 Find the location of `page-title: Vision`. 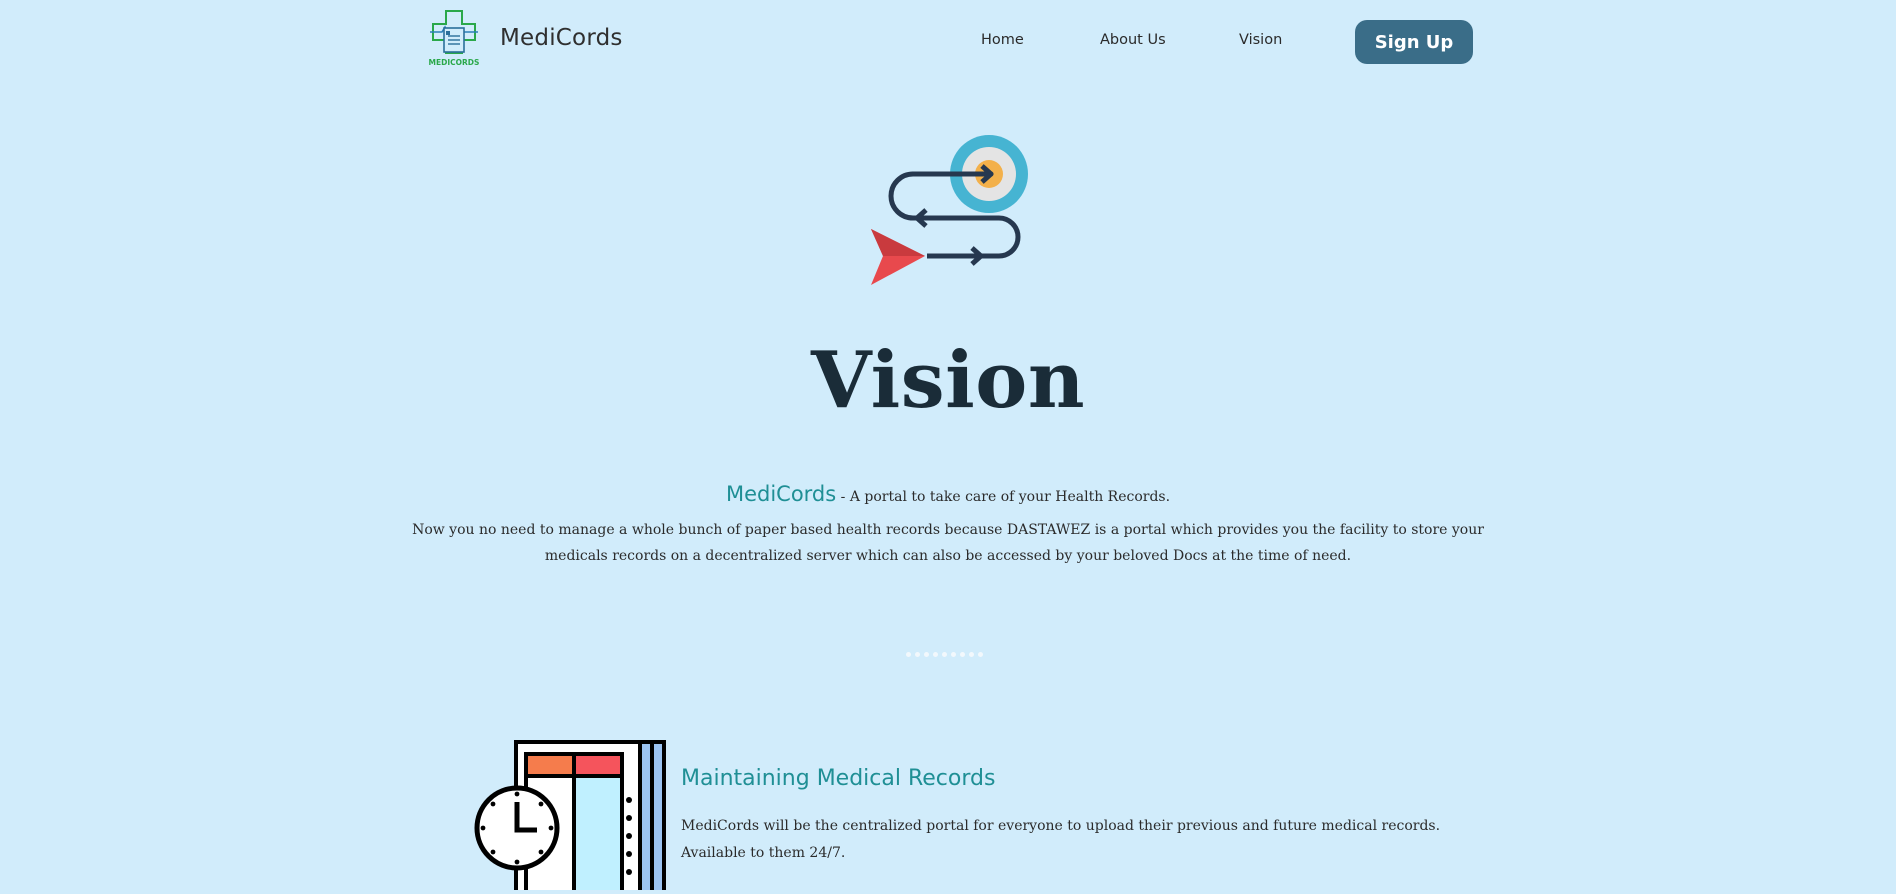

page-title: Vision is located at coordinates (948, 380).